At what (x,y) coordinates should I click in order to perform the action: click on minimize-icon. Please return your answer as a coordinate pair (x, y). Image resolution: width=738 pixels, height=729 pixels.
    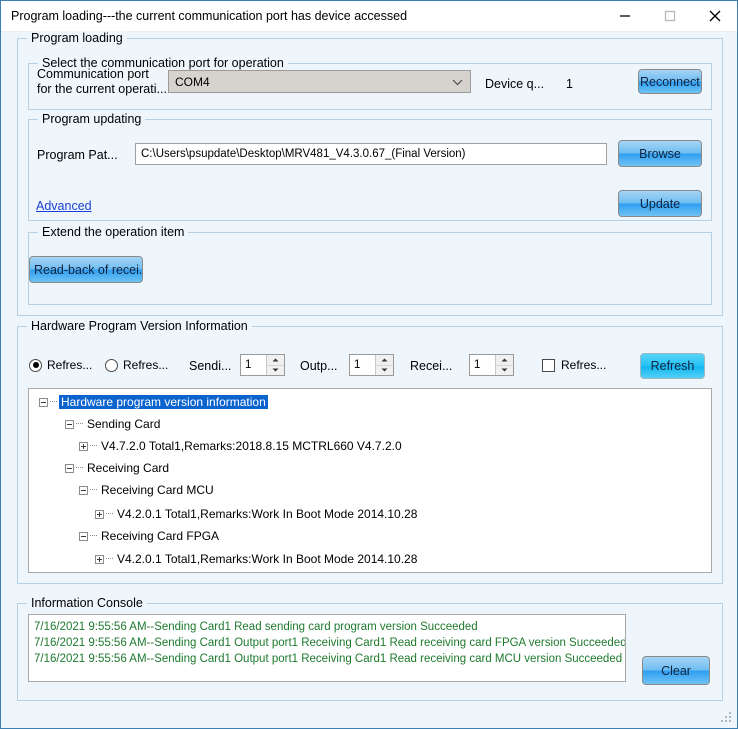
    Looking at the image, I should click on (624, 16).